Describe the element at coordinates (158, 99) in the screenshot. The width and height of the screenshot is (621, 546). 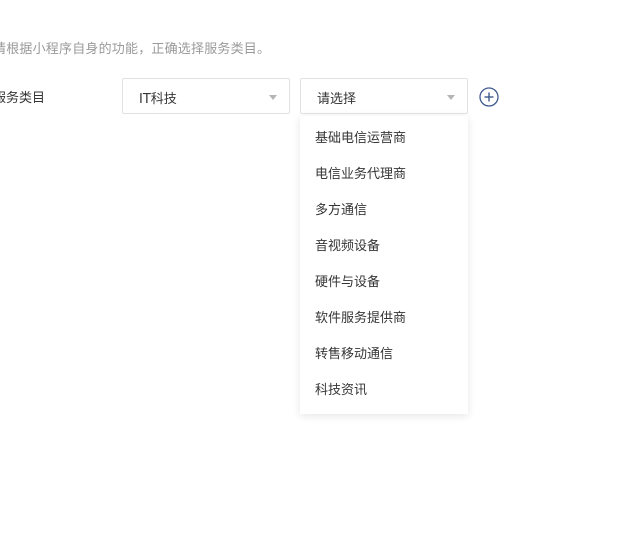
I see `primary-category-value: IT科技` at that location.